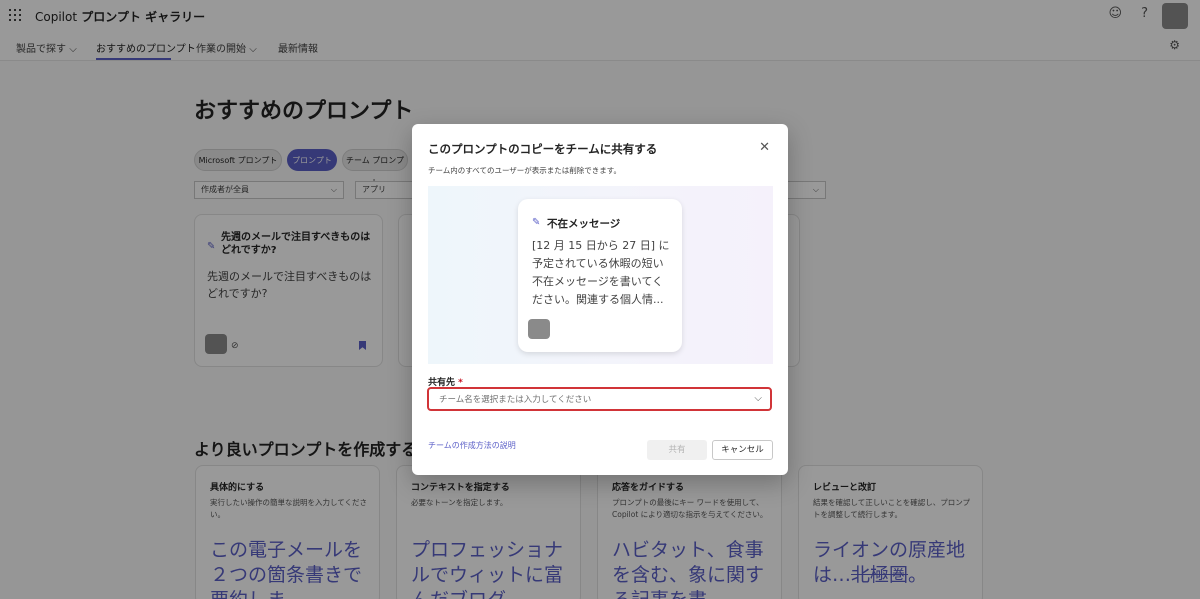  I want to click on chevron-down-icon: ⌵, so click(758, 398).